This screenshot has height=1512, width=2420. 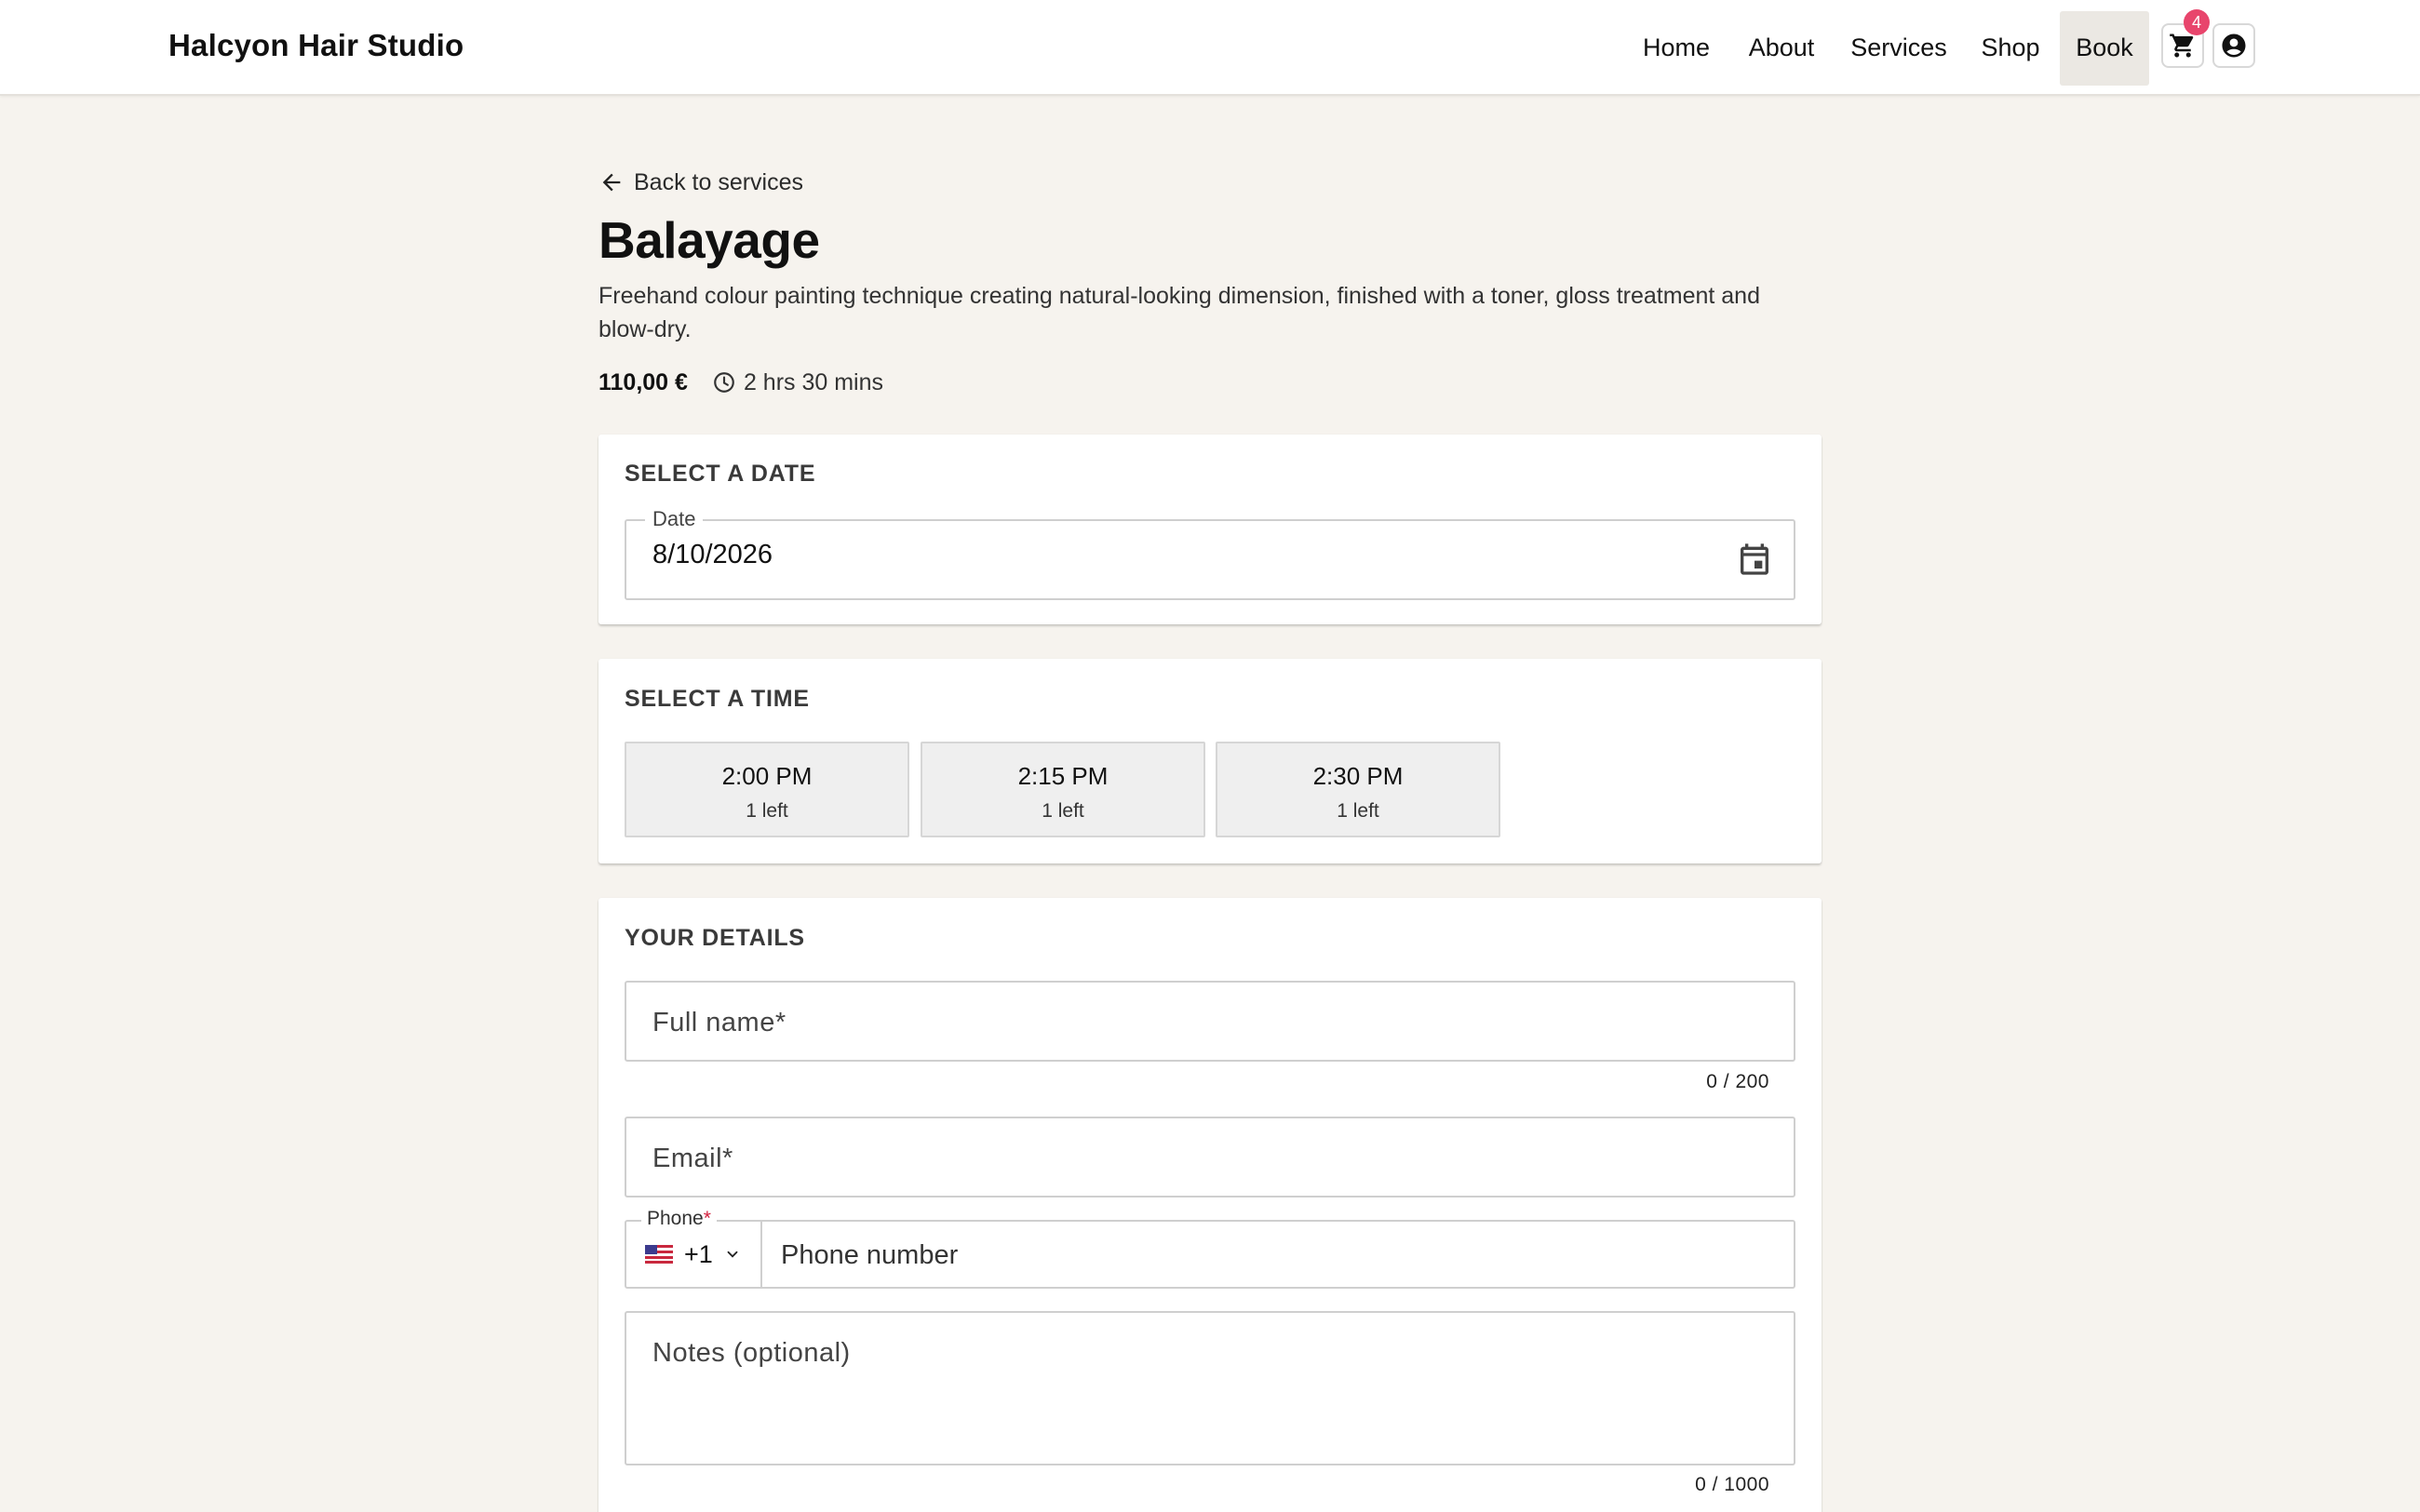 I want to click on slot-time: 2:30 PM, so click(x=1358, y=776).